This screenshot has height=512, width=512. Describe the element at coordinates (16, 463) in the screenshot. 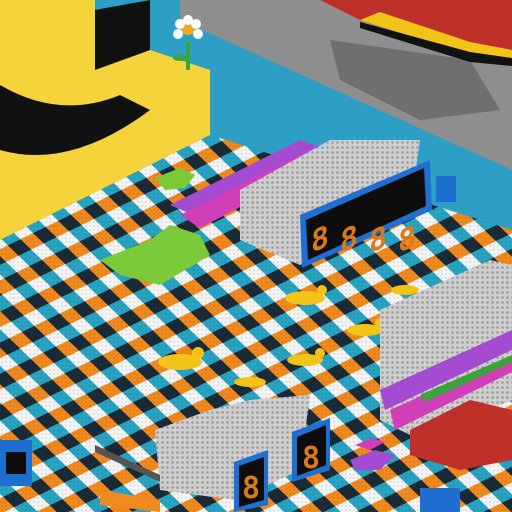

I see `blue-box-left-inner` at that location.